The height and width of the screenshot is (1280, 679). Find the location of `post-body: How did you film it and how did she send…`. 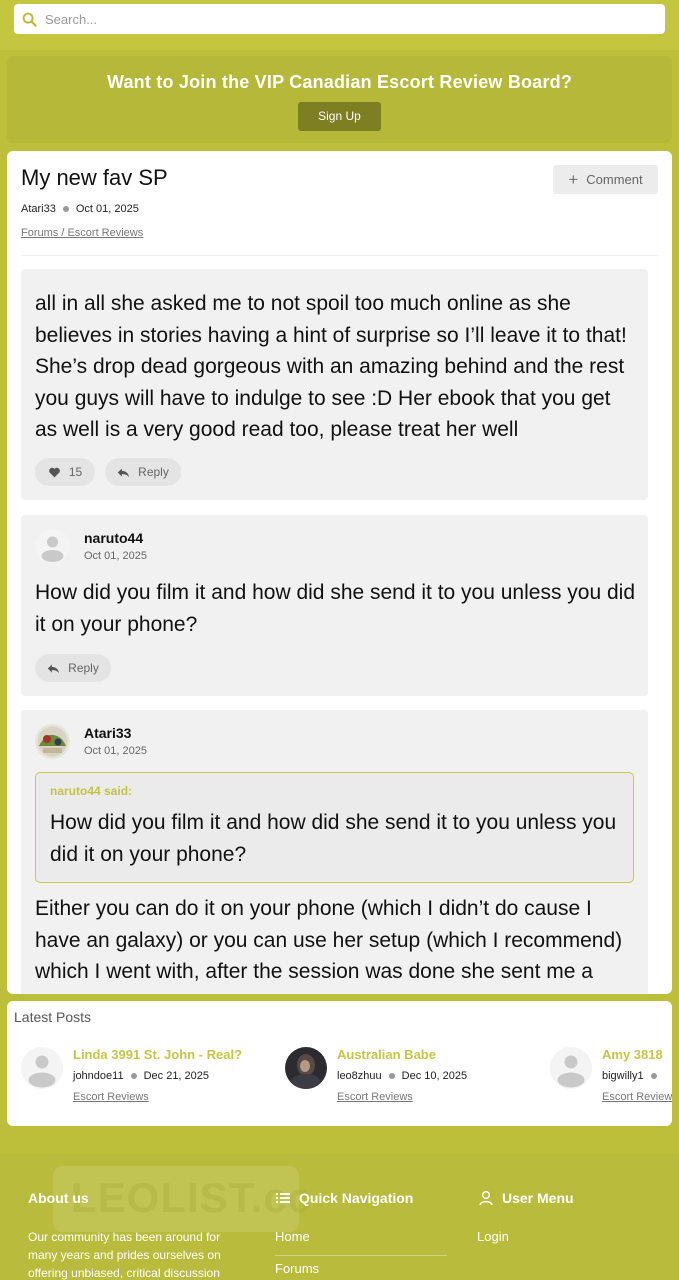

post-body: How did you film it and how did she send… is located at coordinates (335, 608).